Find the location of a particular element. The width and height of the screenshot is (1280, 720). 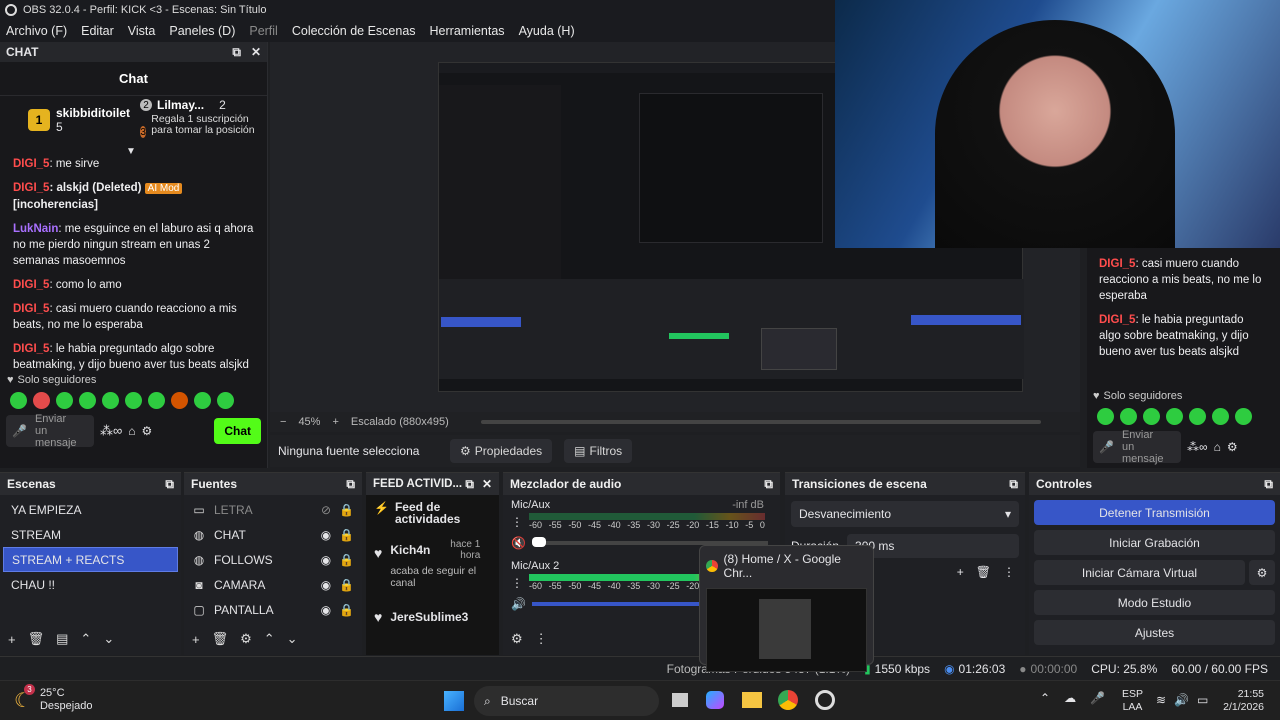

horizontal-scrollbar is located at coordinates (760, 422).